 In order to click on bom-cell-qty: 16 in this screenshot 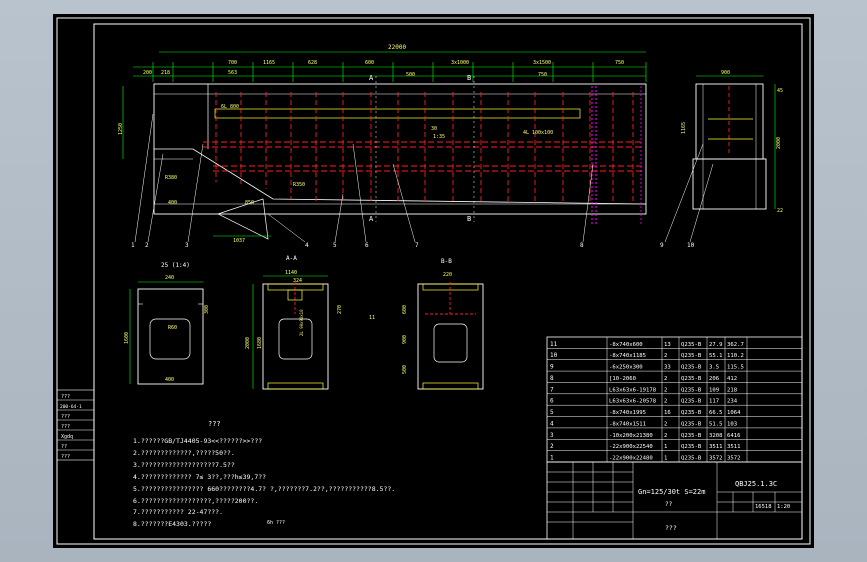, I will do `click(667, 413)`.